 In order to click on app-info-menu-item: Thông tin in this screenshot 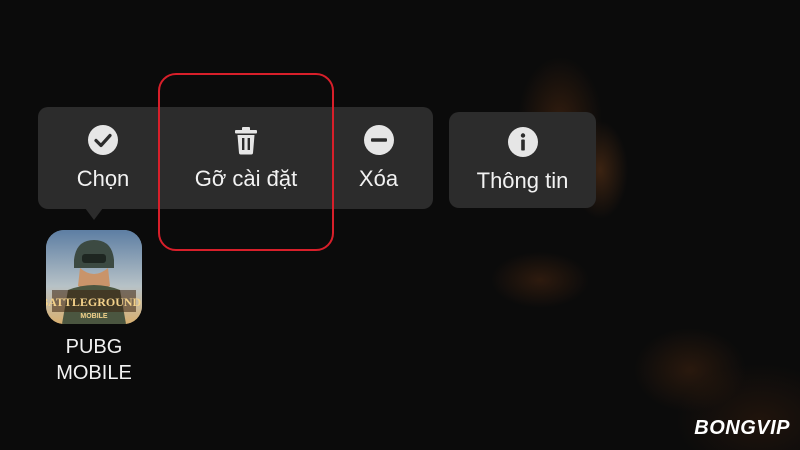, I will do `click(522, 160)`.